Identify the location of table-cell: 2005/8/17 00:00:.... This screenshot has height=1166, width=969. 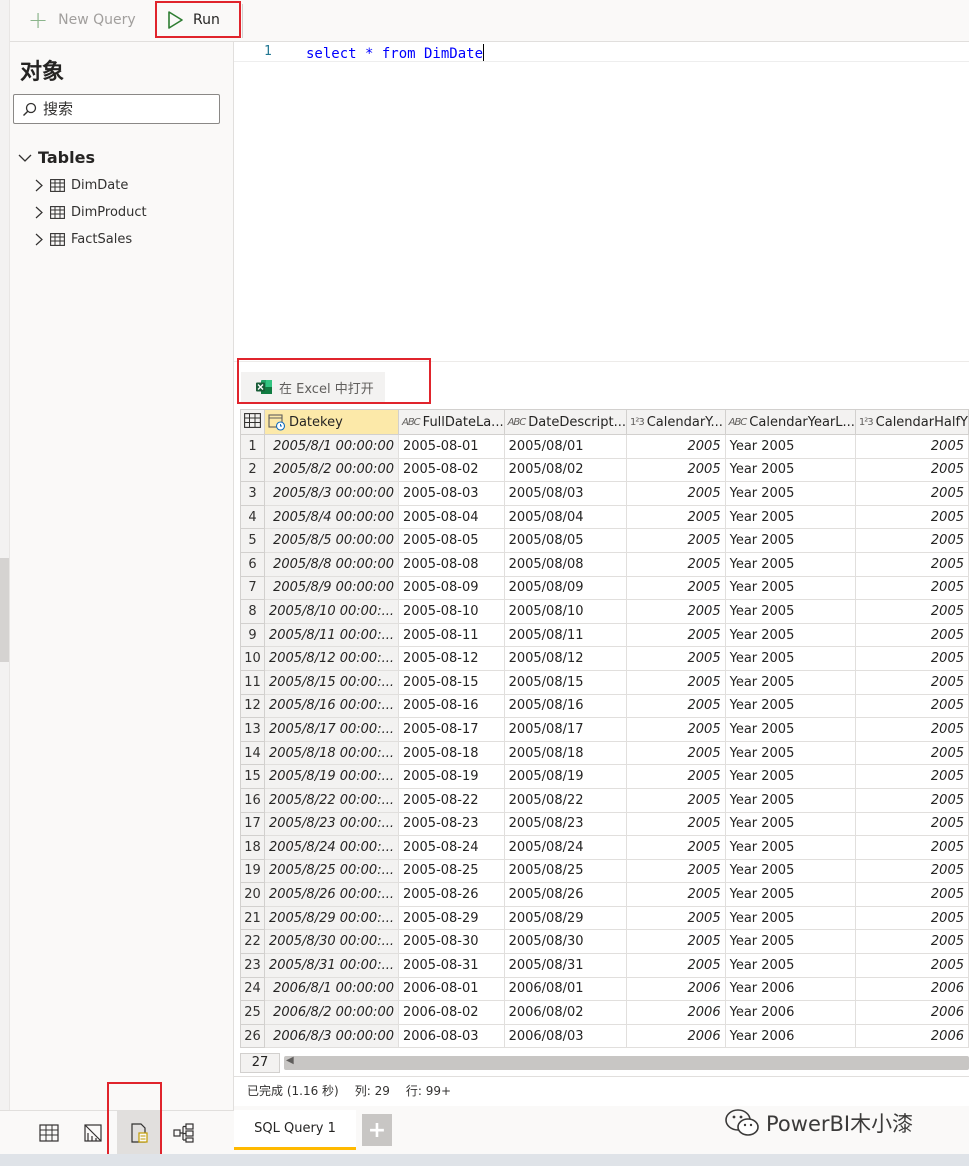
(331, 729).